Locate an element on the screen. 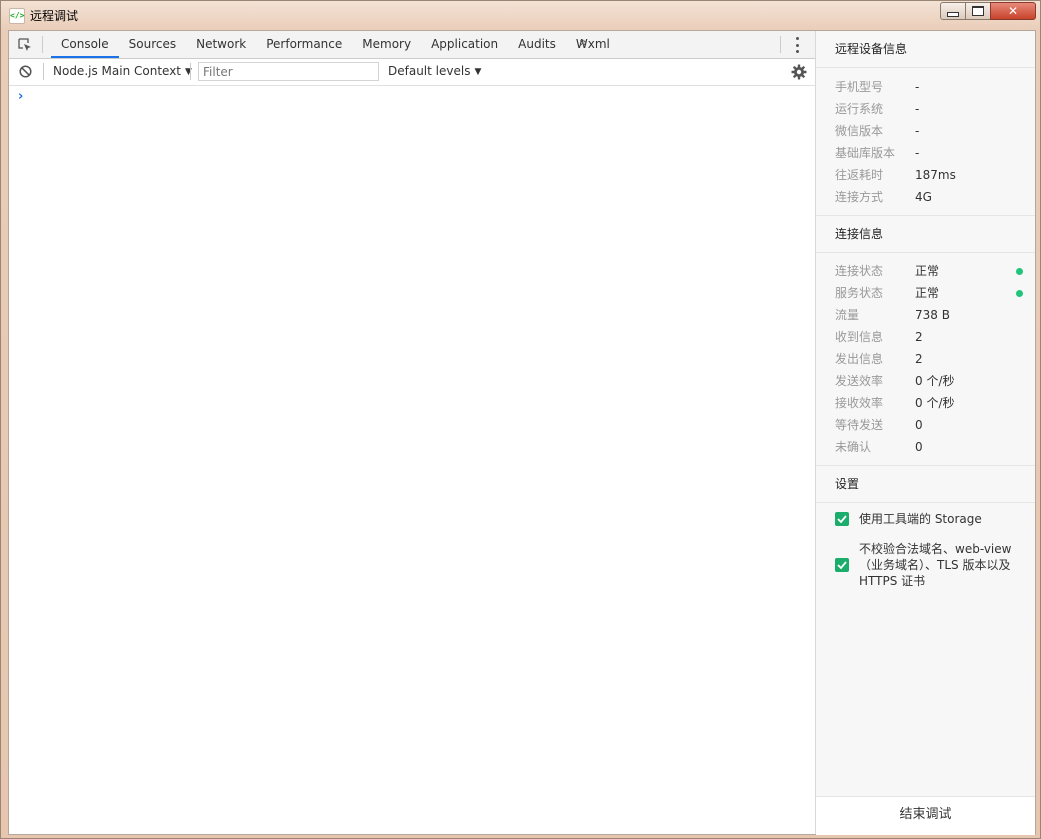 The image size is (1041, 839). window-title: 远程调试 is located at coordinates (54, 16).